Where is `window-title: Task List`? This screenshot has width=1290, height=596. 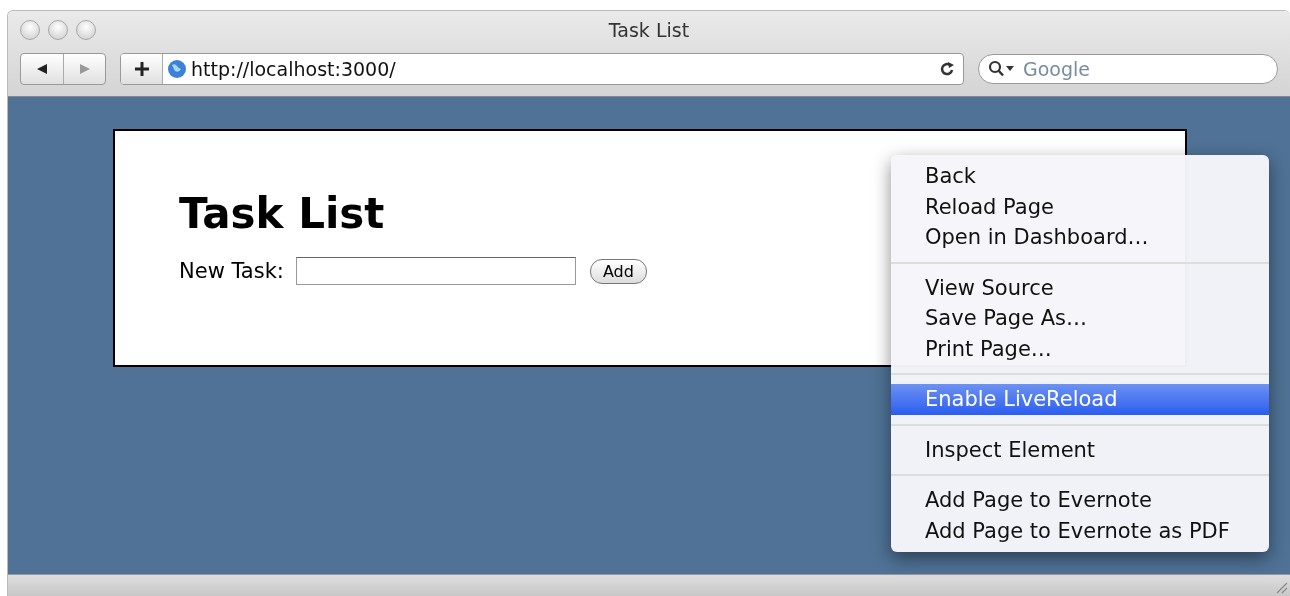 window-title: Task List is located at coordinates (649, 30).